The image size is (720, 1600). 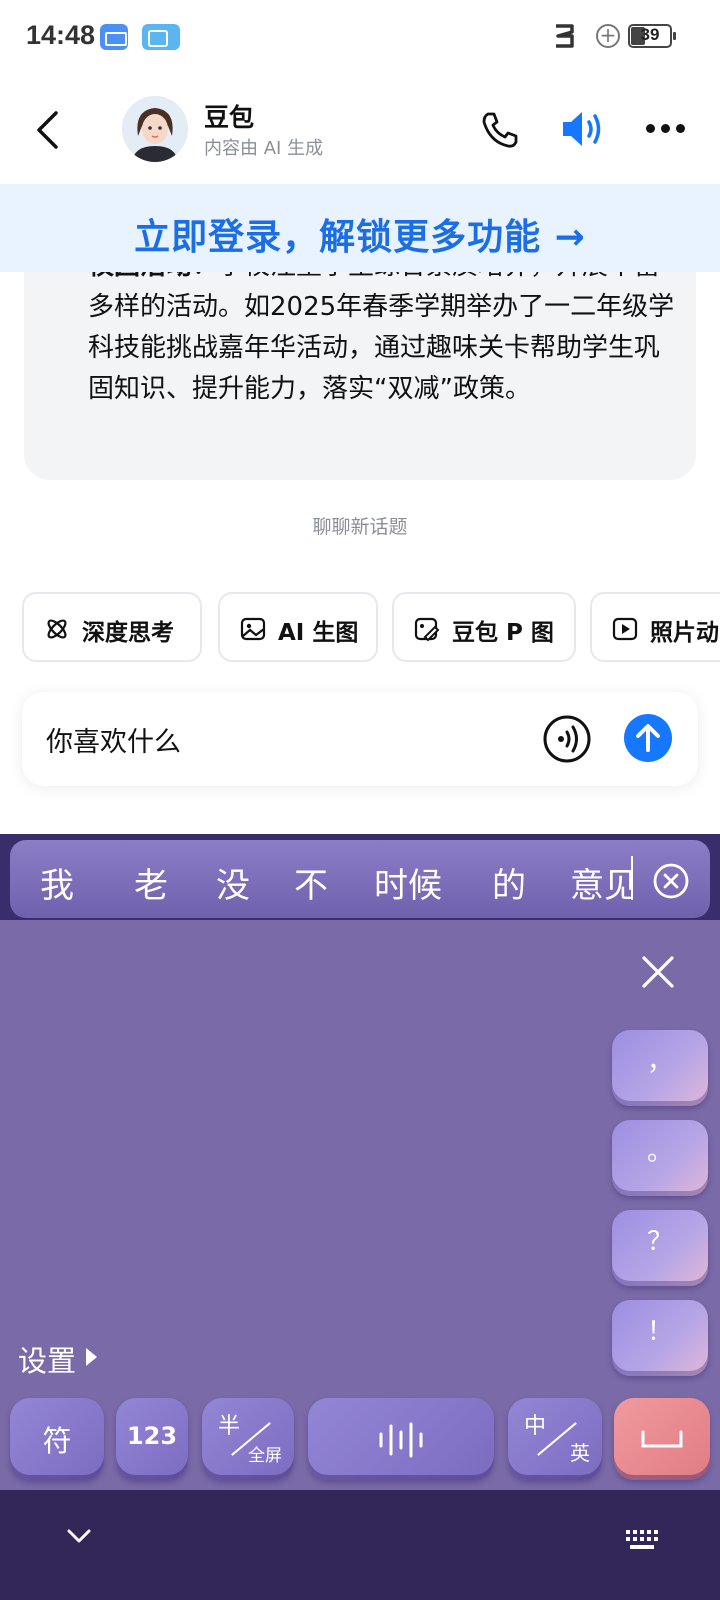 I want to click on phone-icon, so click(x=500, y=130).